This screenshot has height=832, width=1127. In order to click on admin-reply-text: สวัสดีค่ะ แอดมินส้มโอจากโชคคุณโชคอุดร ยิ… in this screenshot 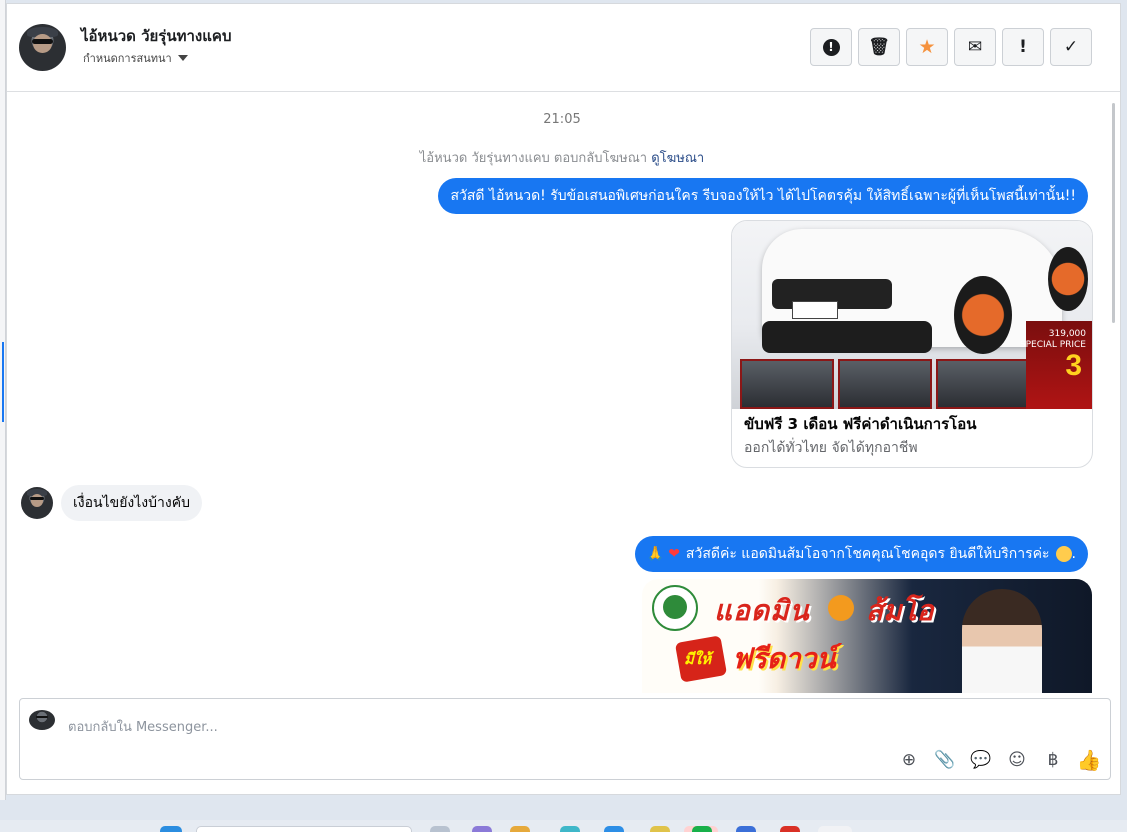, I will do `click(867, 554)`.